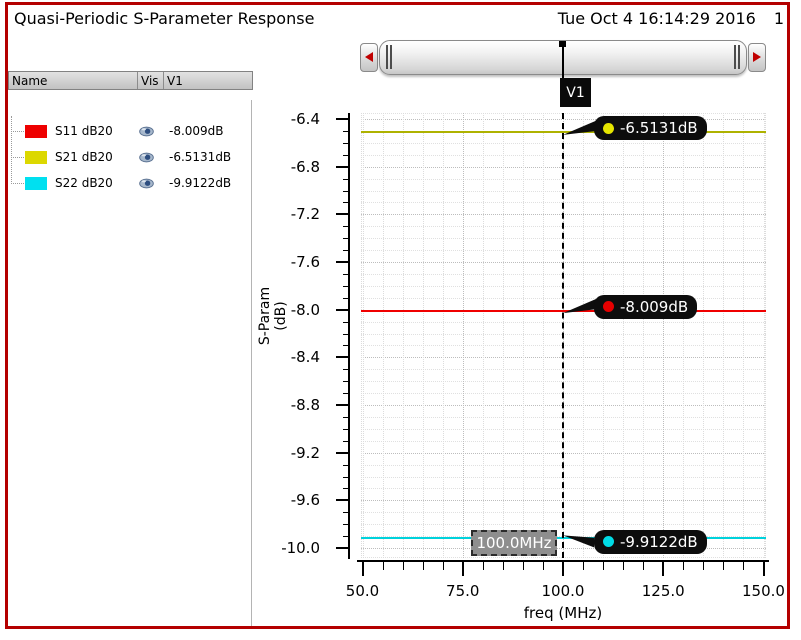  What do you see at coordinates (369, 57) in the screenshot?
I see `scroll-left-button` at bounding box center [369, 57].